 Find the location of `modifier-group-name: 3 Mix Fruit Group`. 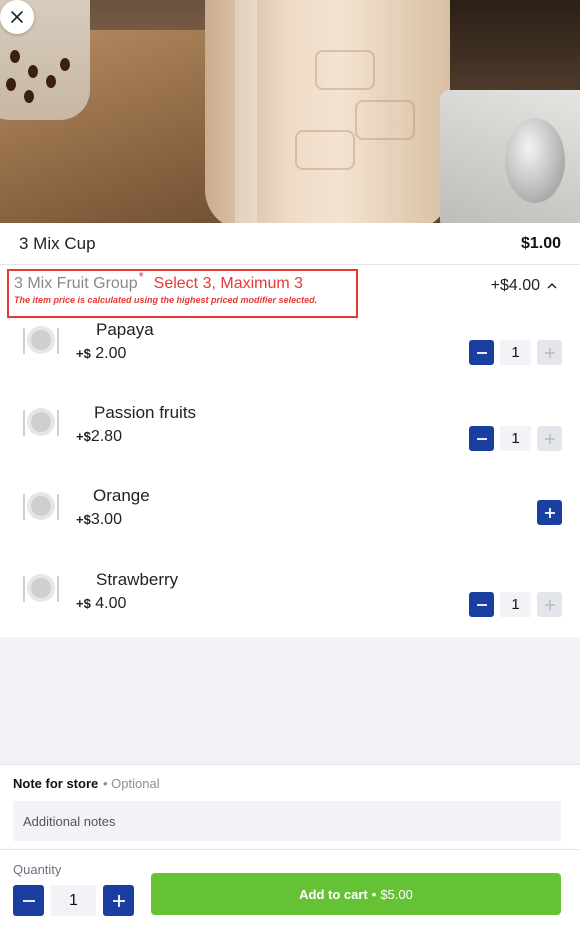

modifier-group-name: 3 Mix Fruit Group is located at coordinates (76, 283).